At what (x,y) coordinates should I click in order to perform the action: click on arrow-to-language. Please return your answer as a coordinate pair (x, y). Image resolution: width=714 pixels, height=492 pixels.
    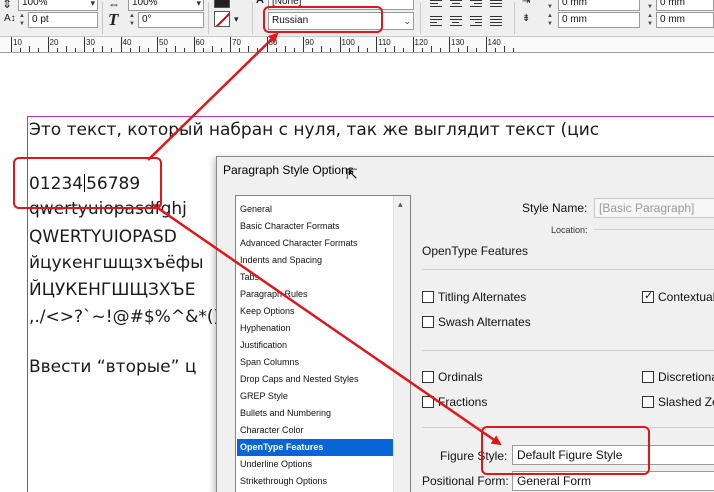
    Looking at the image, I should click on (213, 96).